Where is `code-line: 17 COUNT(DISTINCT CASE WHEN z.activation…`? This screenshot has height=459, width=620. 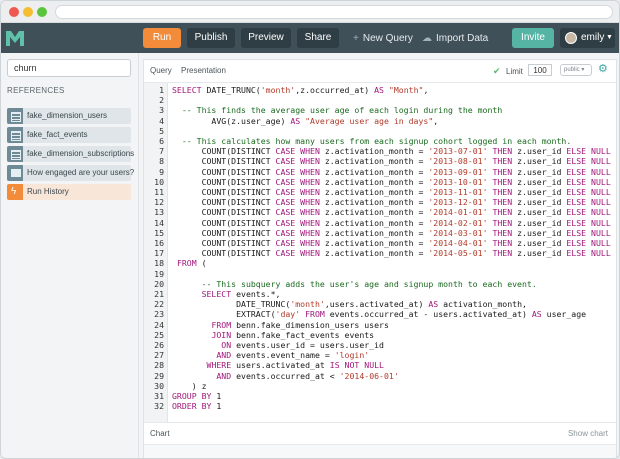
code-line: 17 COUNT(DISTINCT CASE WHEN z.activation… is located at coordinates (380, 253).